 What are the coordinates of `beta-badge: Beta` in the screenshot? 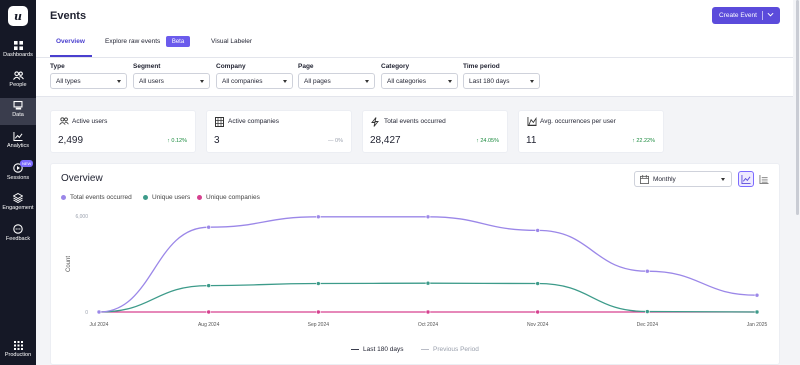 It's located at (178, 41).